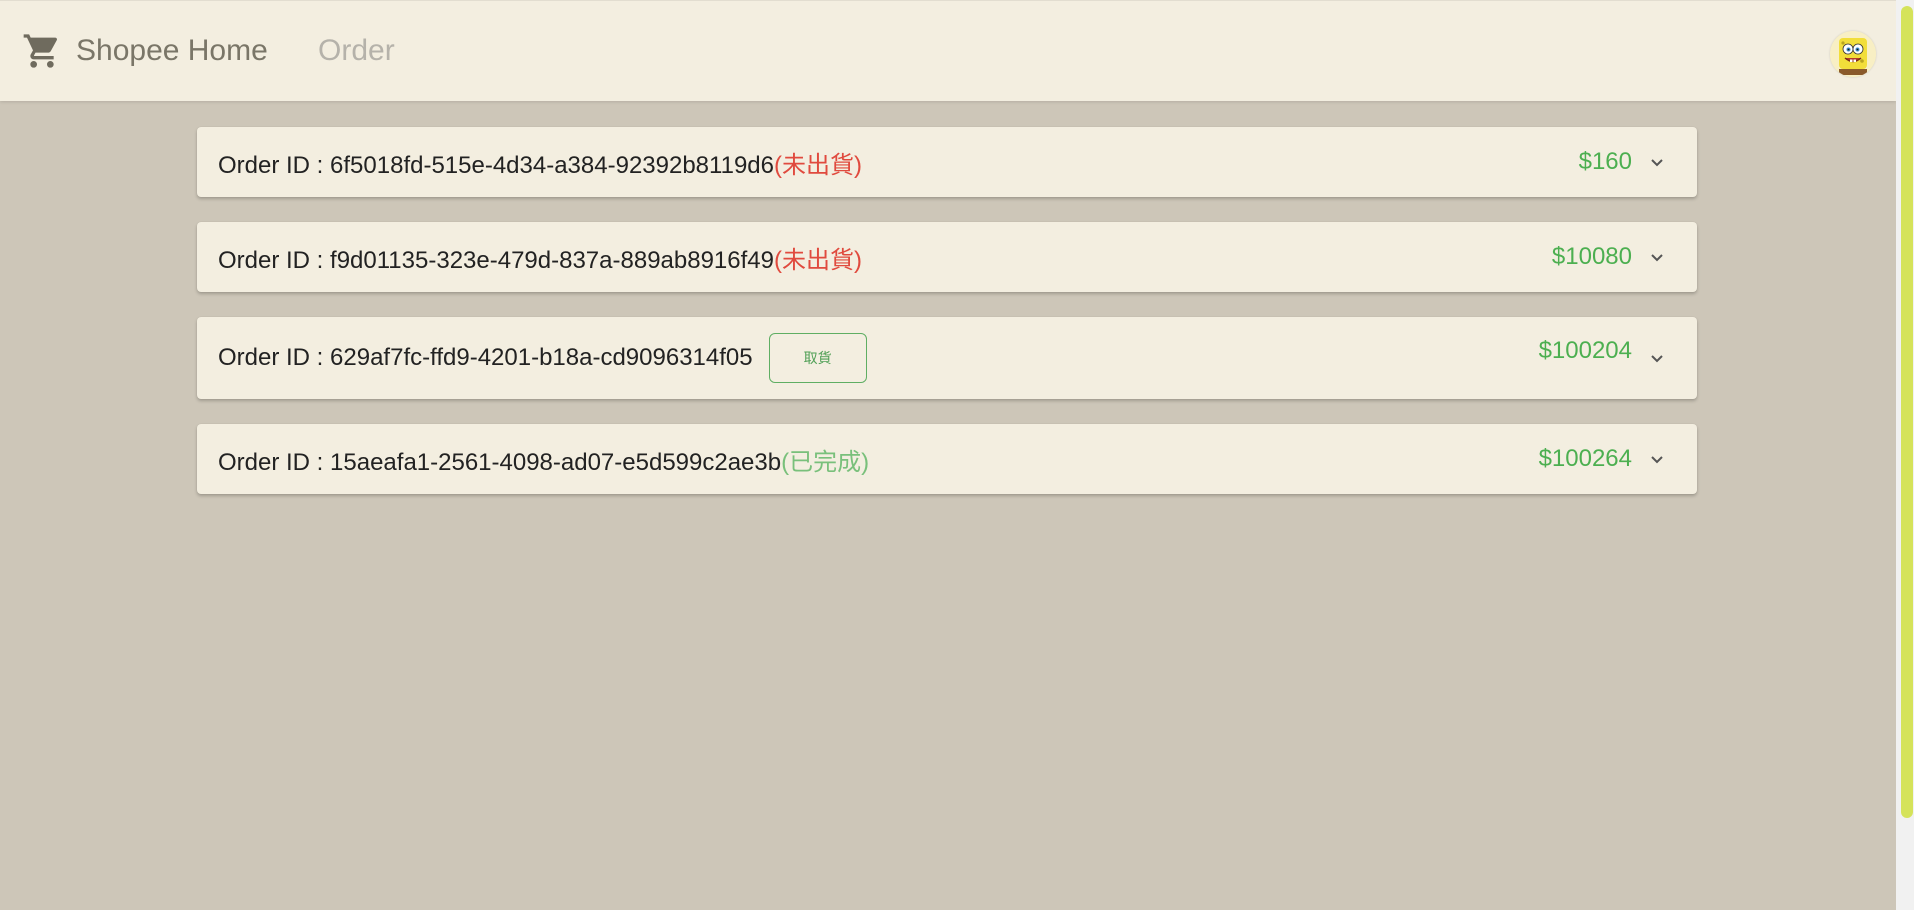 The image size is (1914, 910). I want to click on order-status-completed: (已完成), so click(825, 462).